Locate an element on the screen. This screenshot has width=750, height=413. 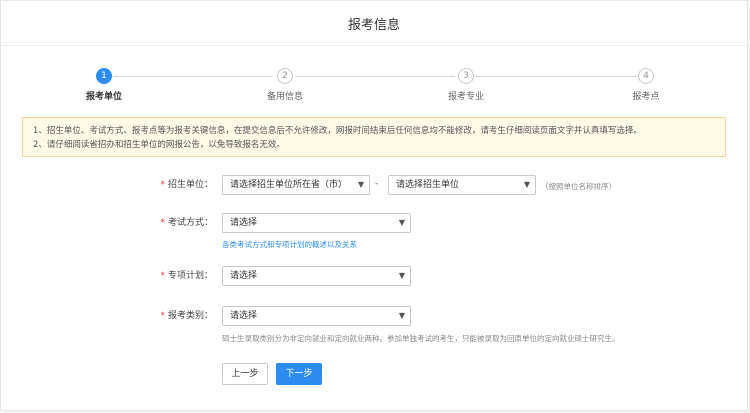
exam-method-label: * 考试方式： is located at coordinates (107, 223).